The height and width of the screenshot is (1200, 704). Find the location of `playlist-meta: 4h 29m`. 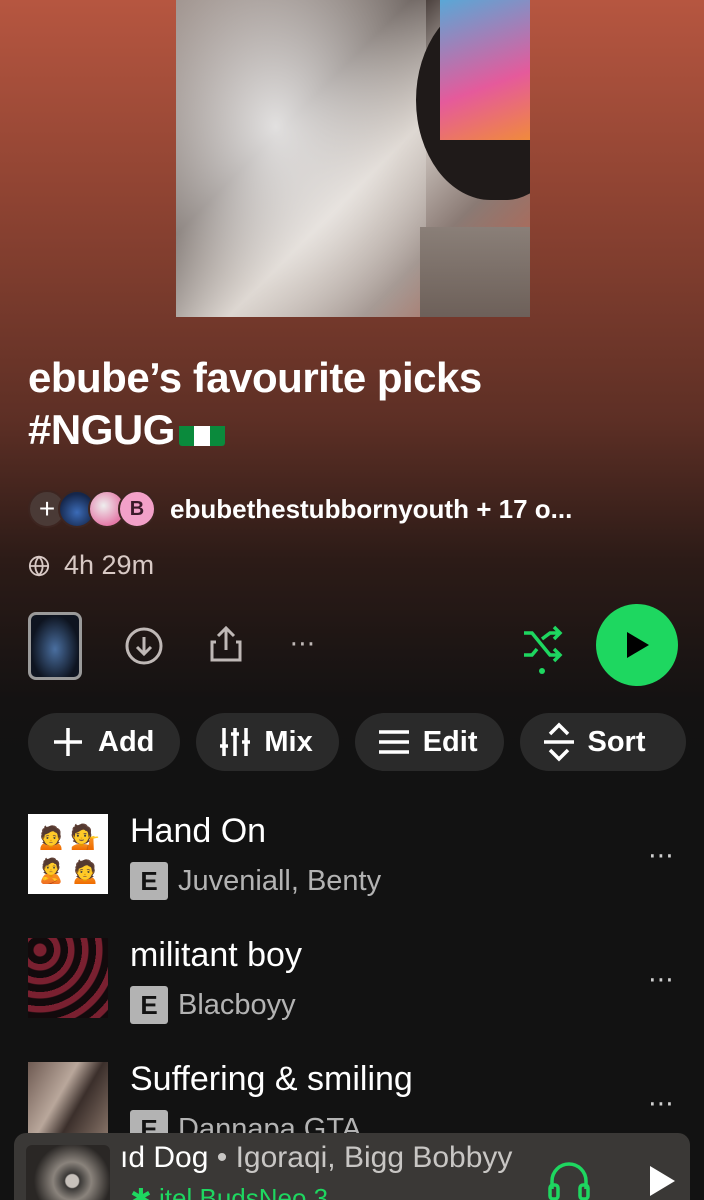

playlist-meta: 4h 29m is located at coordinates (91, 565).